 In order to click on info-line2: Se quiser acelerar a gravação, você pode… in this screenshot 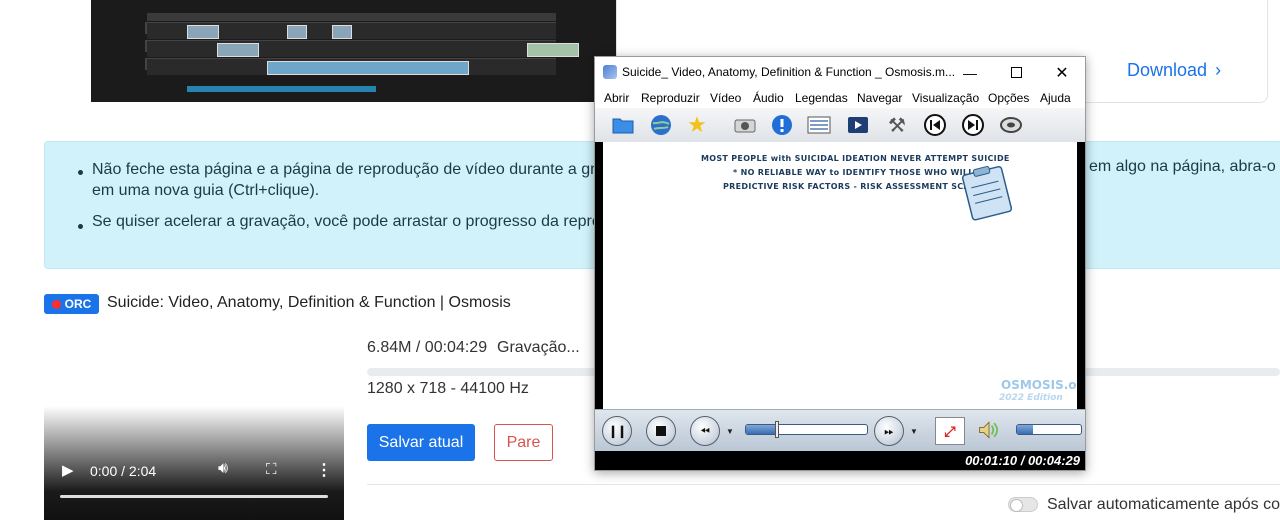, I will do `click(351, 221)`.